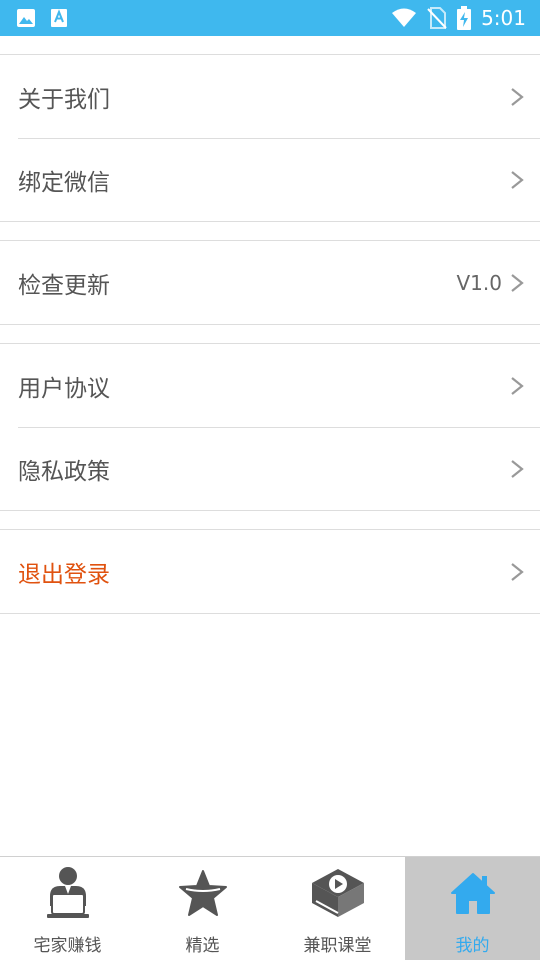 This screenshot has width=540, height=960. I want to click on row-label: 隐私政策, so click(64, 471).